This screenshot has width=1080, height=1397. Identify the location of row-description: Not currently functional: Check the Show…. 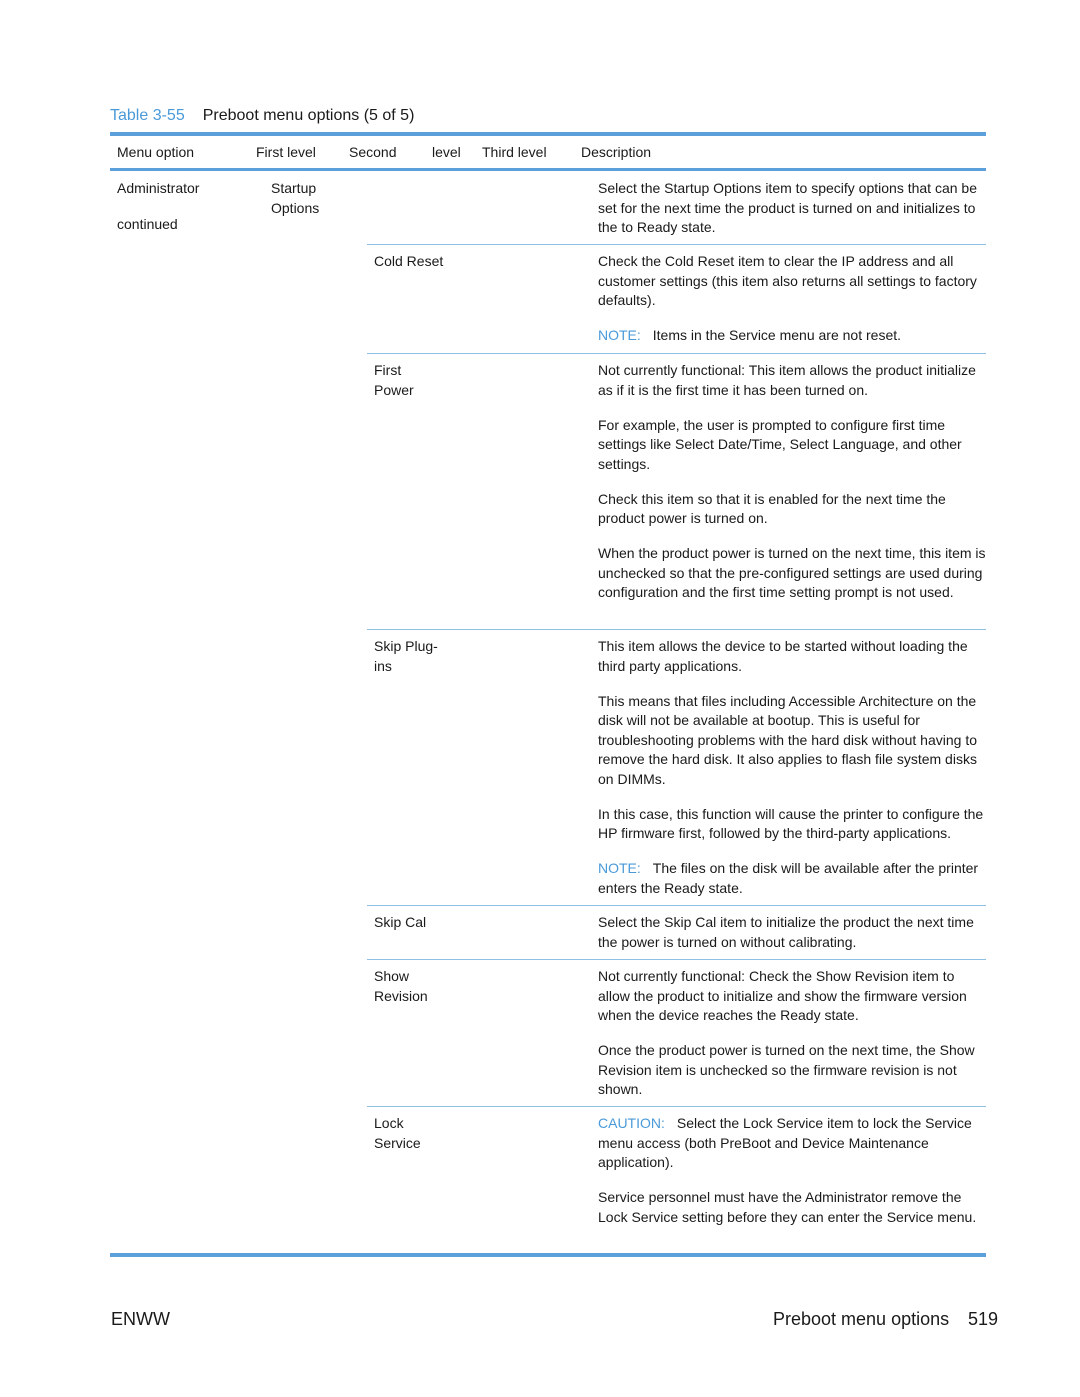
(792, 1041).